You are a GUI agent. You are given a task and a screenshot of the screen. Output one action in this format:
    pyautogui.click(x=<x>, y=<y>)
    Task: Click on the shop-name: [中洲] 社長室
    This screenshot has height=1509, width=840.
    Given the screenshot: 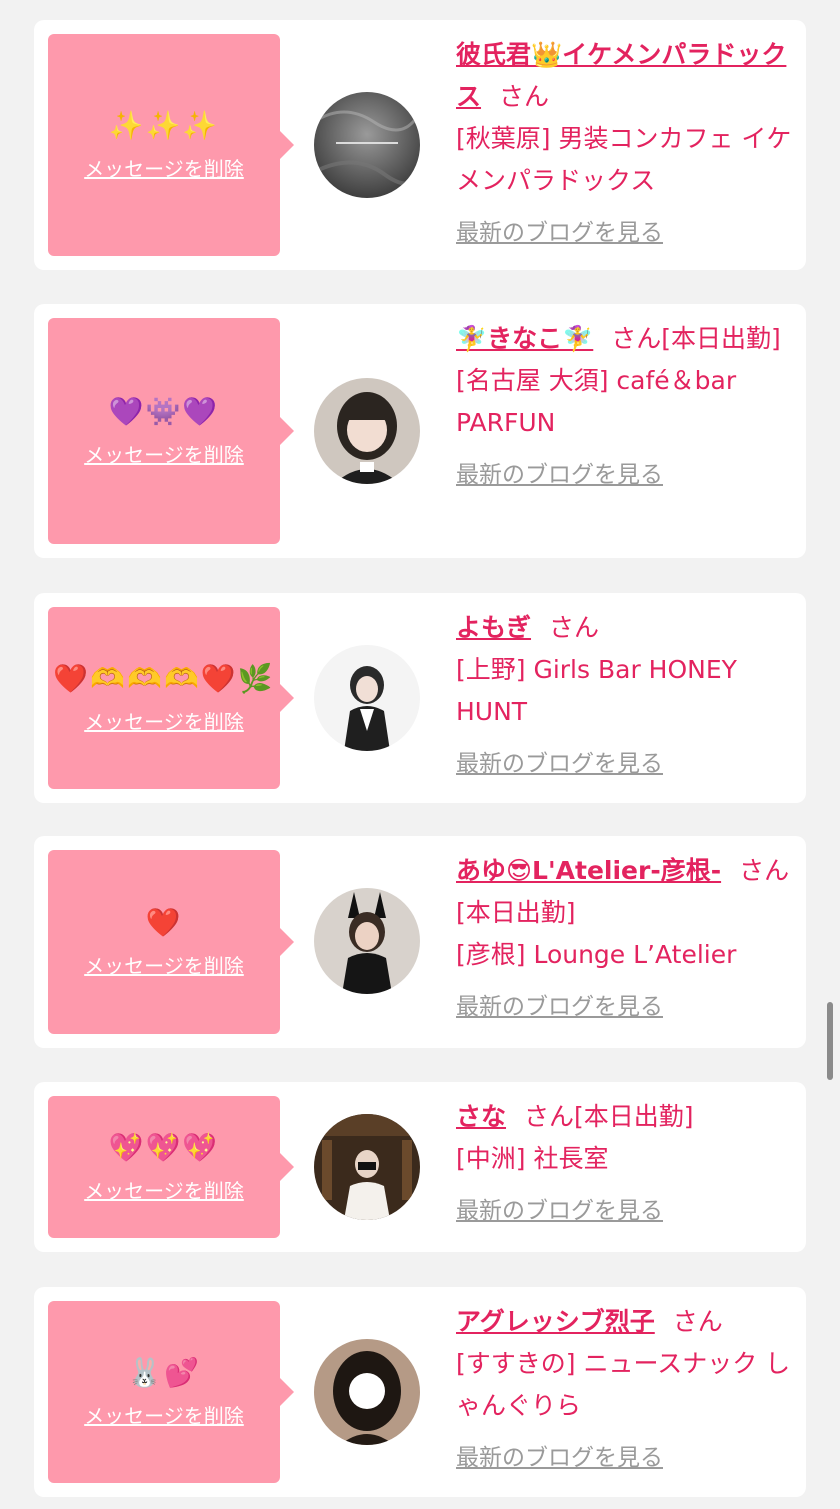 What is the action you would take?
    pyautogui.click(x=532, y=1158)
    